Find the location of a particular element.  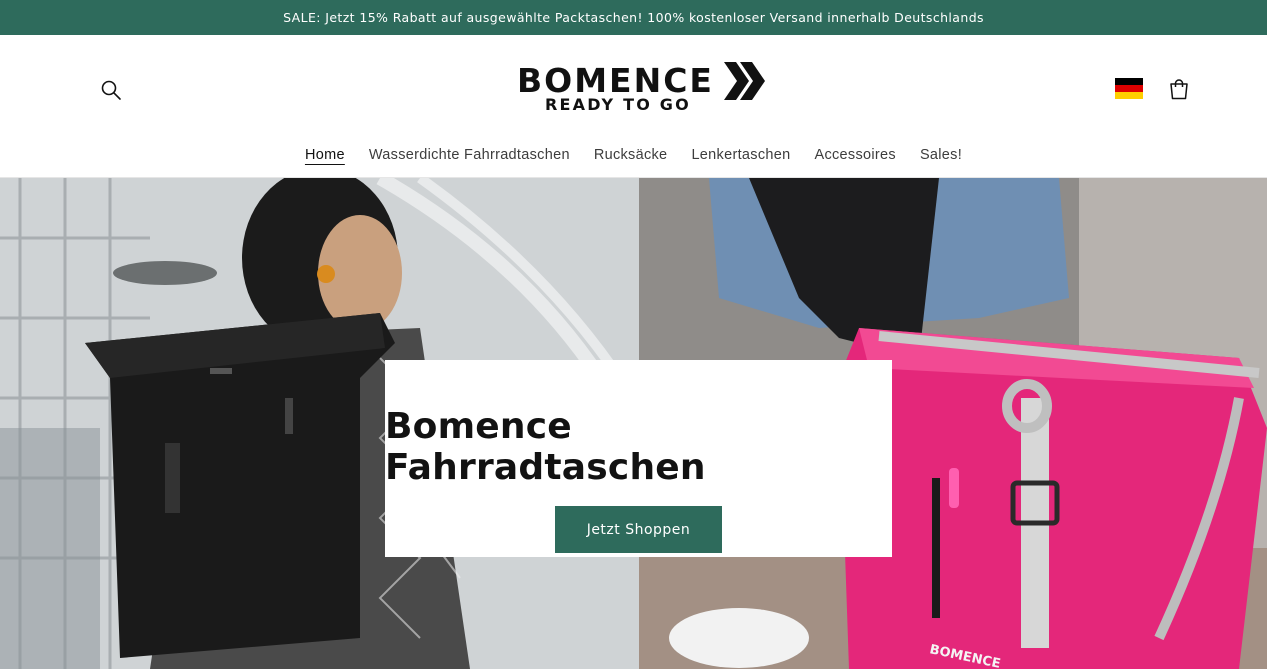

logo-chevron-icon is located at coordinates (744, 81).